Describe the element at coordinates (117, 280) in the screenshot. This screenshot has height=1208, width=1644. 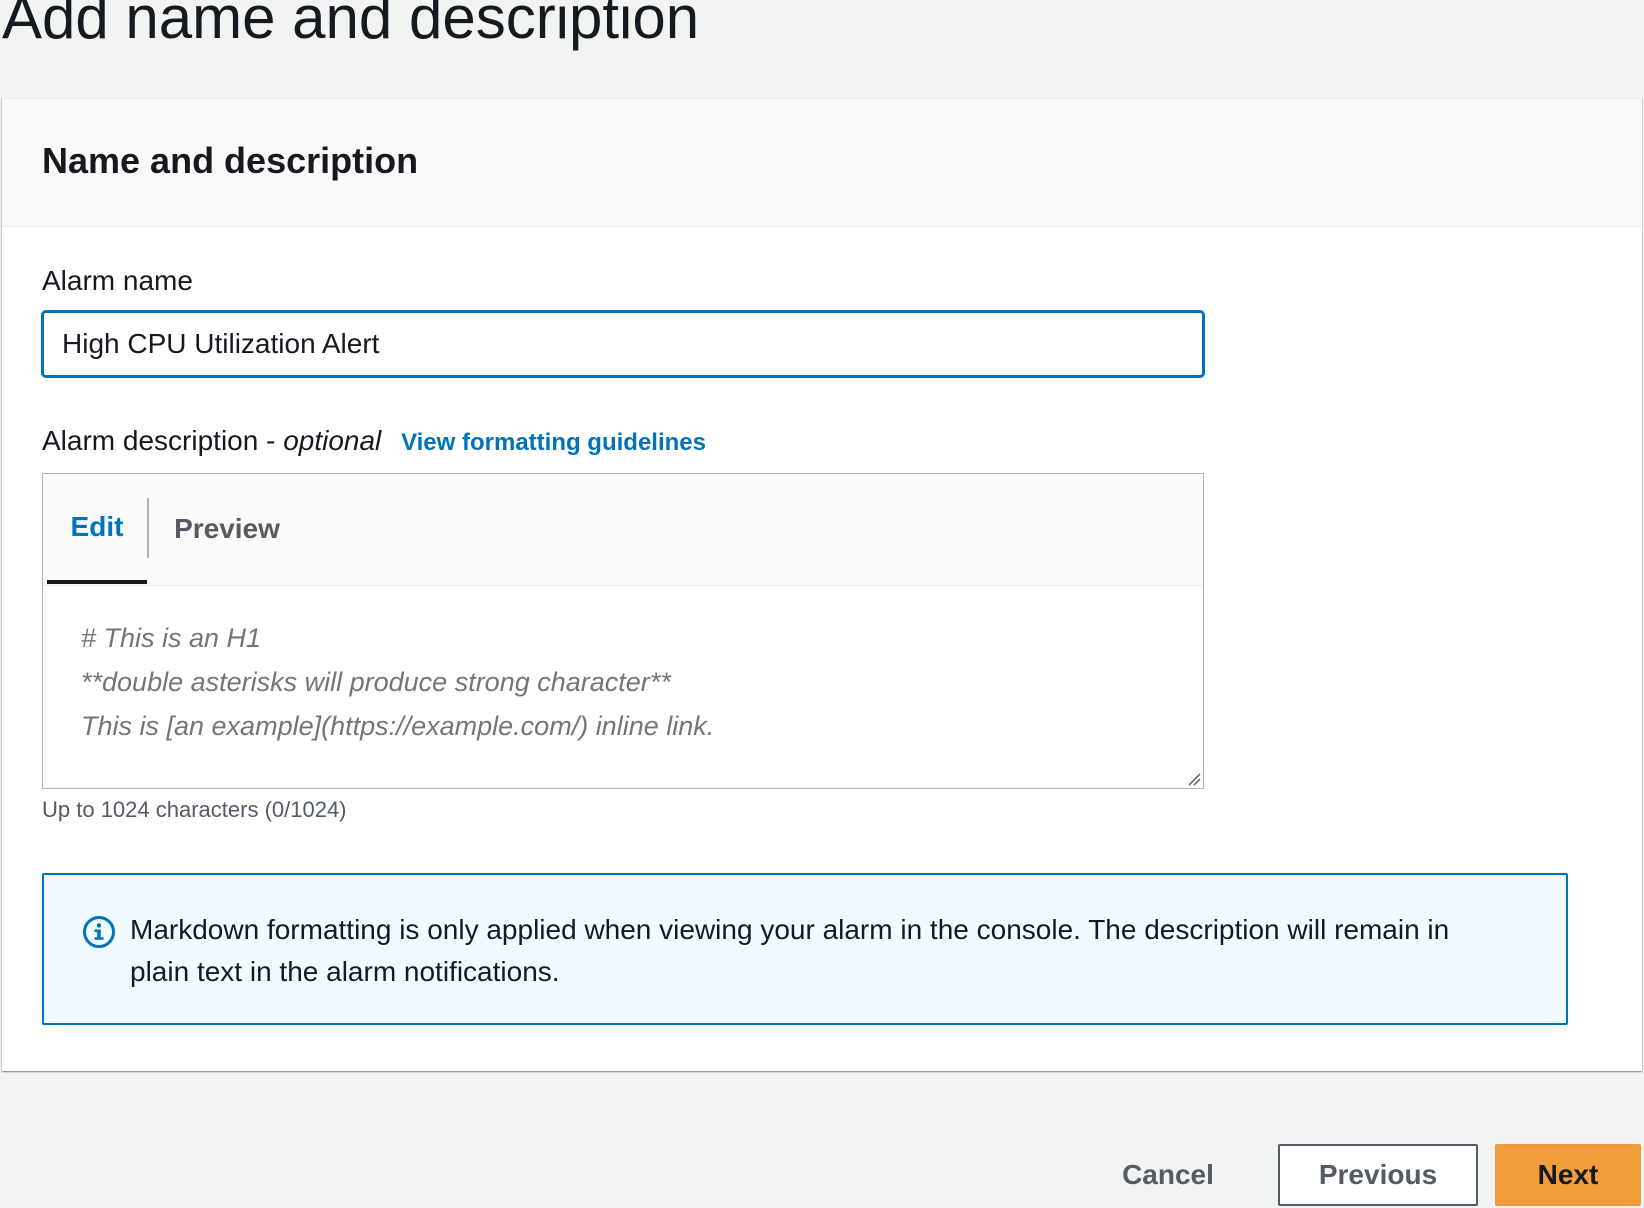
I see `alarm-name-label: Alarm name` at that location.